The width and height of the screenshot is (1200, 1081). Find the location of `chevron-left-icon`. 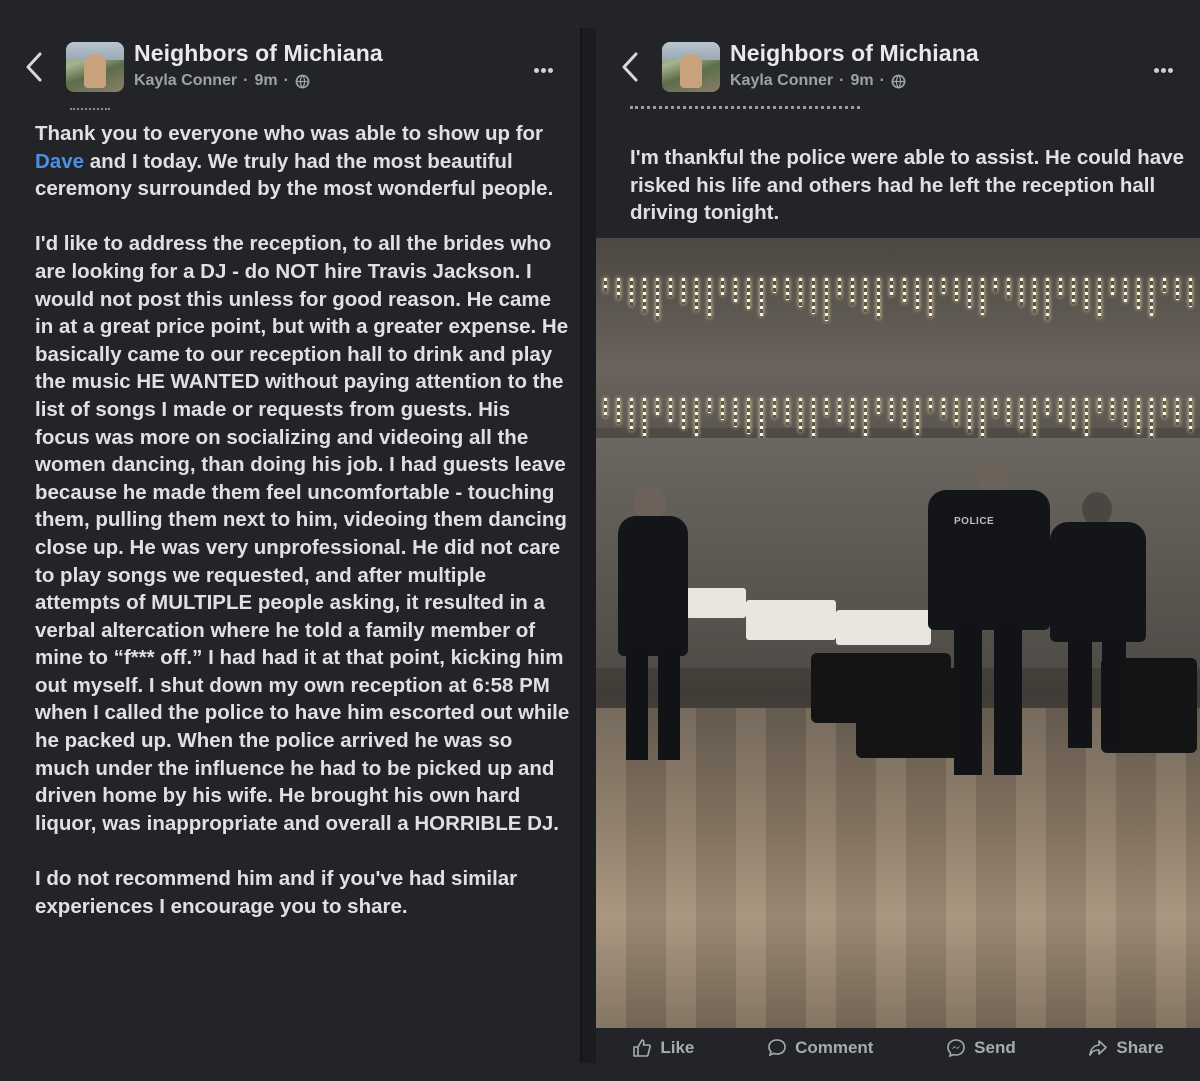

chevron-left-icon is located at coordinates (34, 67).